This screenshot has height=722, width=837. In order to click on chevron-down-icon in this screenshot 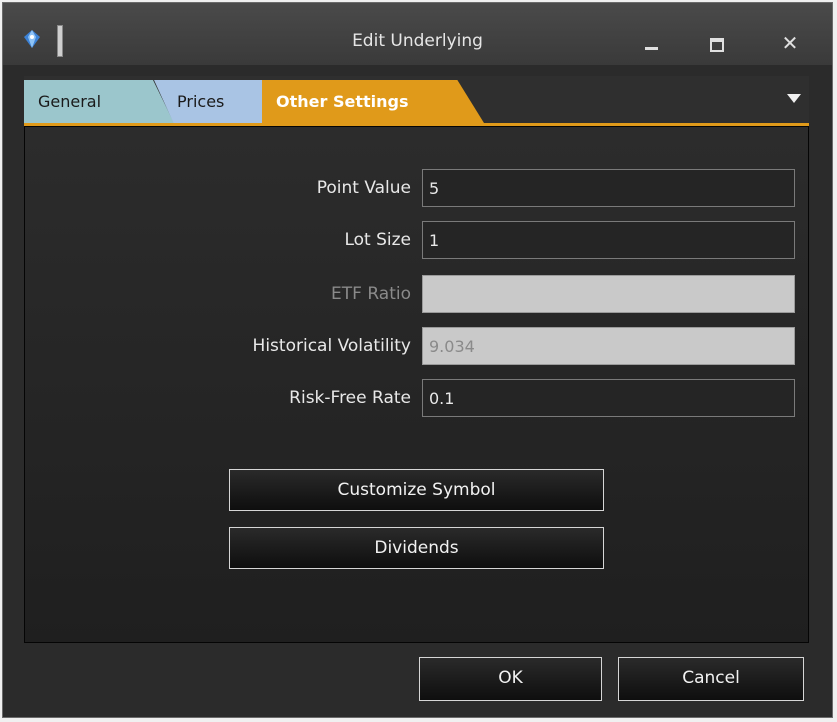, I will do `click(794, 98)`.